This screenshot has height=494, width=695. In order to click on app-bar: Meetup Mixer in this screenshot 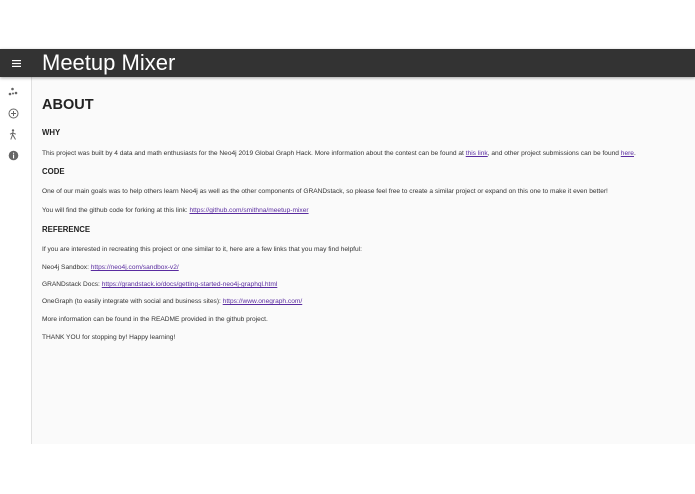, I will do `click(347, 63)`.